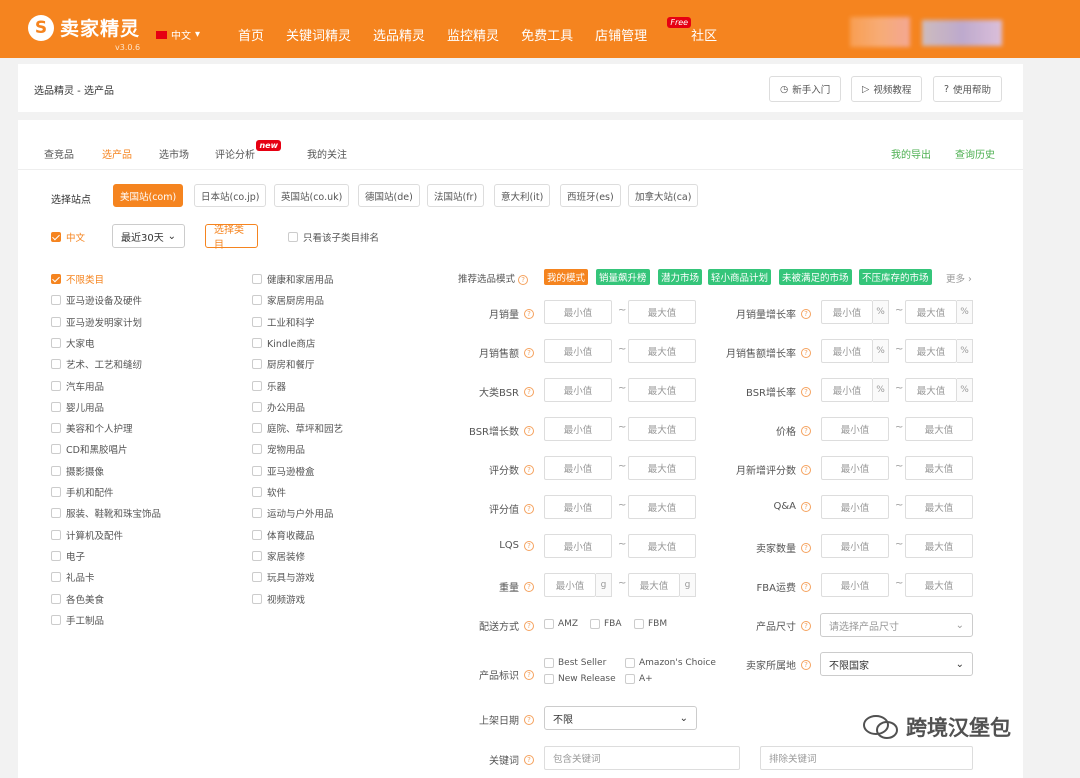 This screenshot has height=778, width=1080. I want to click on category-item: Kindle商店, so click(283, 343).